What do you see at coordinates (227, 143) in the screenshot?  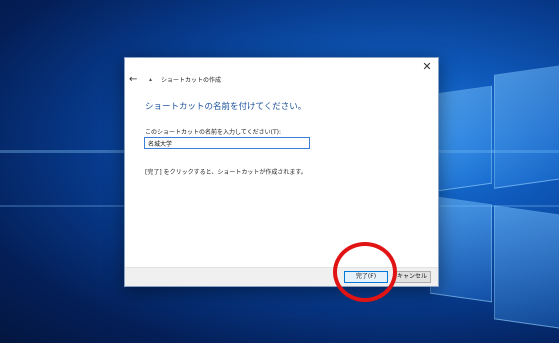 I see `shortcut-name-input` at bounding box center [227, 143].